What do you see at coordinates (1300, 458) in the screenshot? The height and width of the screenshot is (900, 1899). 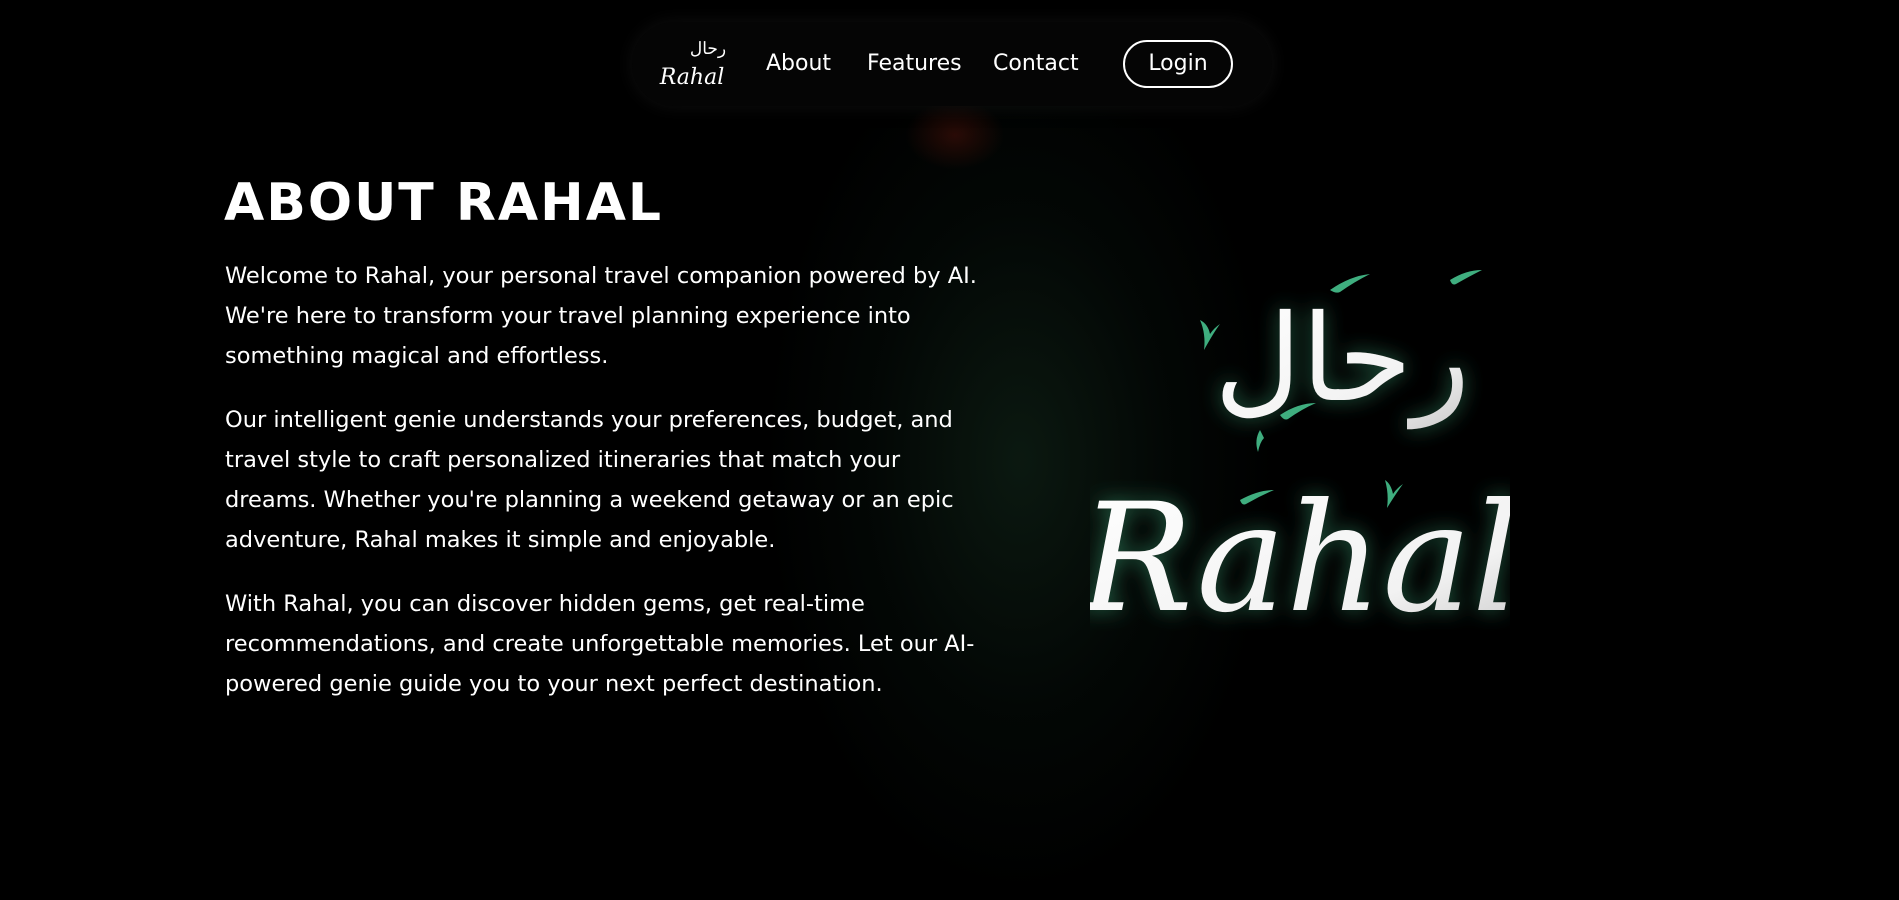 I see `hero-logo: رحال Rahal` at bounding box center [1300, 458].